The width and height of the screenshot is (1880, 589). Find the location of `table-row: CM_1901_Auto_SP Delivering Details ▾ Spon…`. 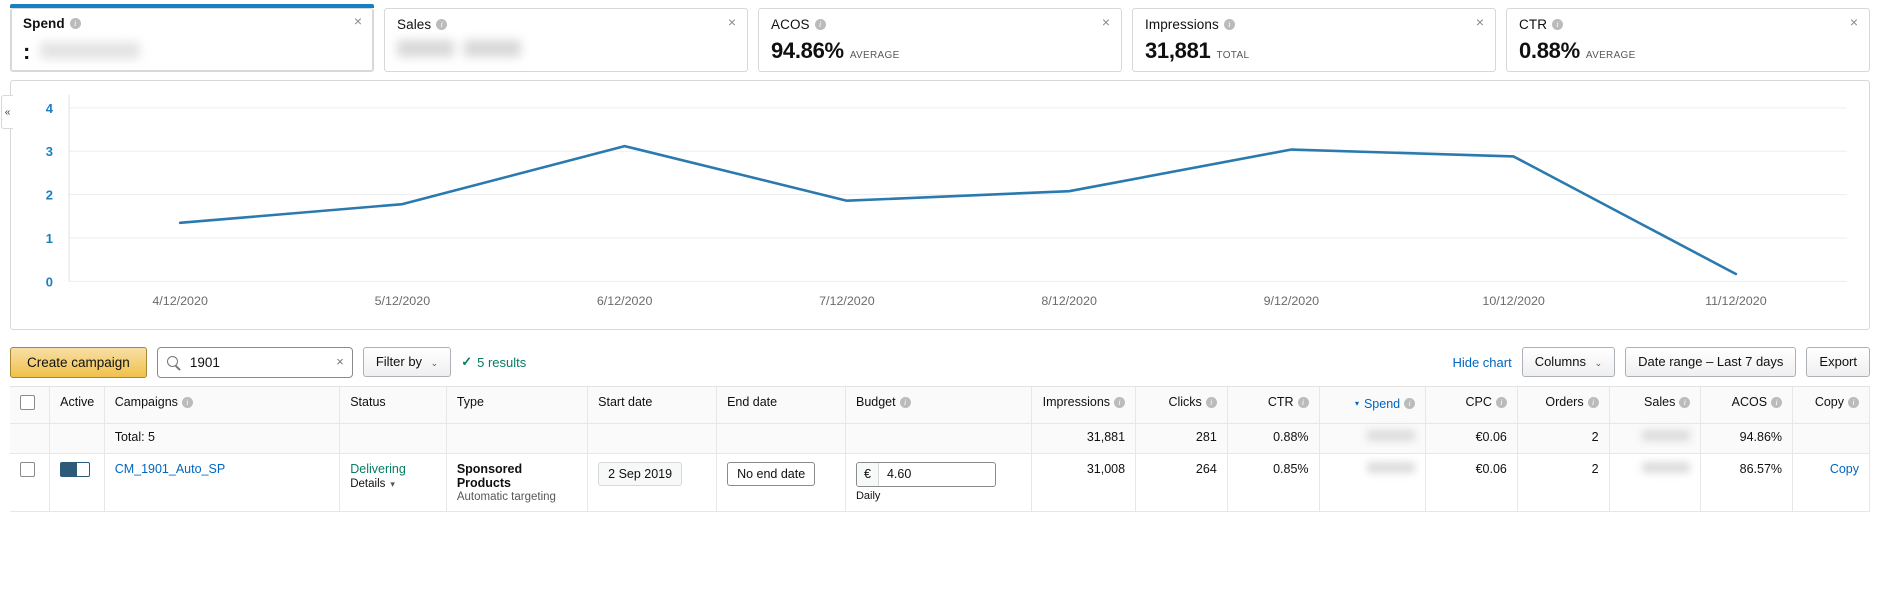

table-row: CM_1901_Auto_SP Delivering Details ▾ Spon… is located at coordinates (940, 482).